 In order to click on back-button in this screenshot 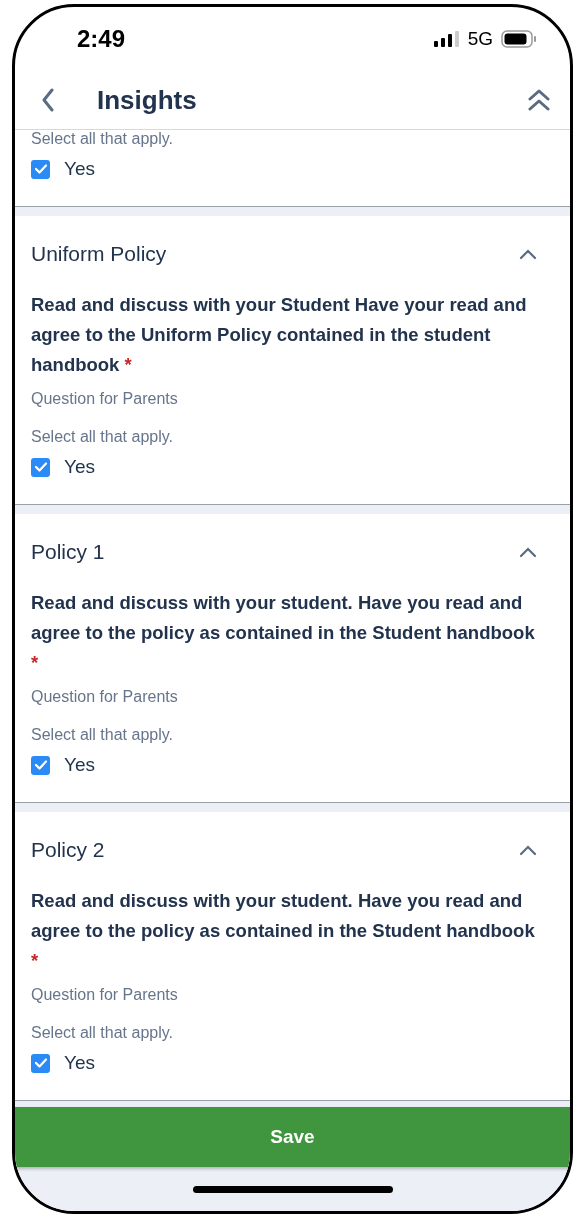, I will do `click(48, 100)`.